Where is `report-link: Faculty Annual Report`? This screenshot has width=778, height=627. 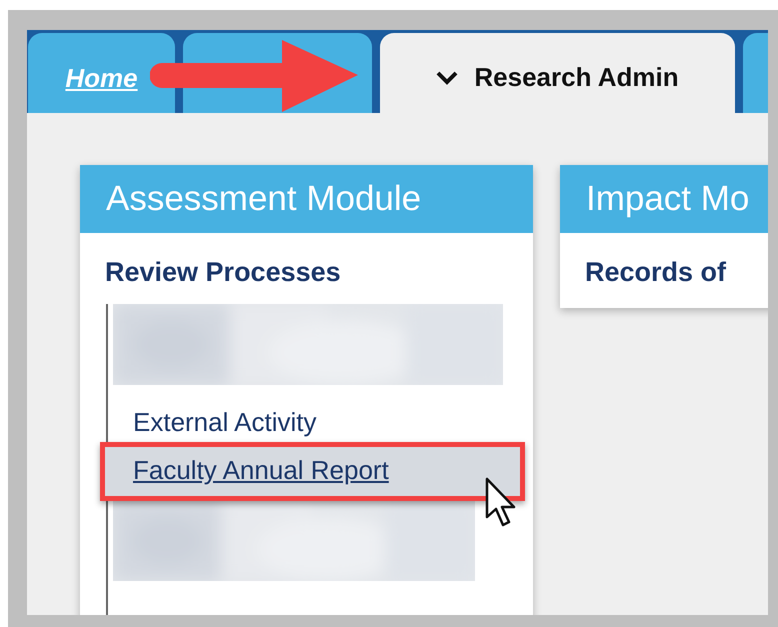 report-link: Faculty Annual Report is located at coordinates (261, 470).